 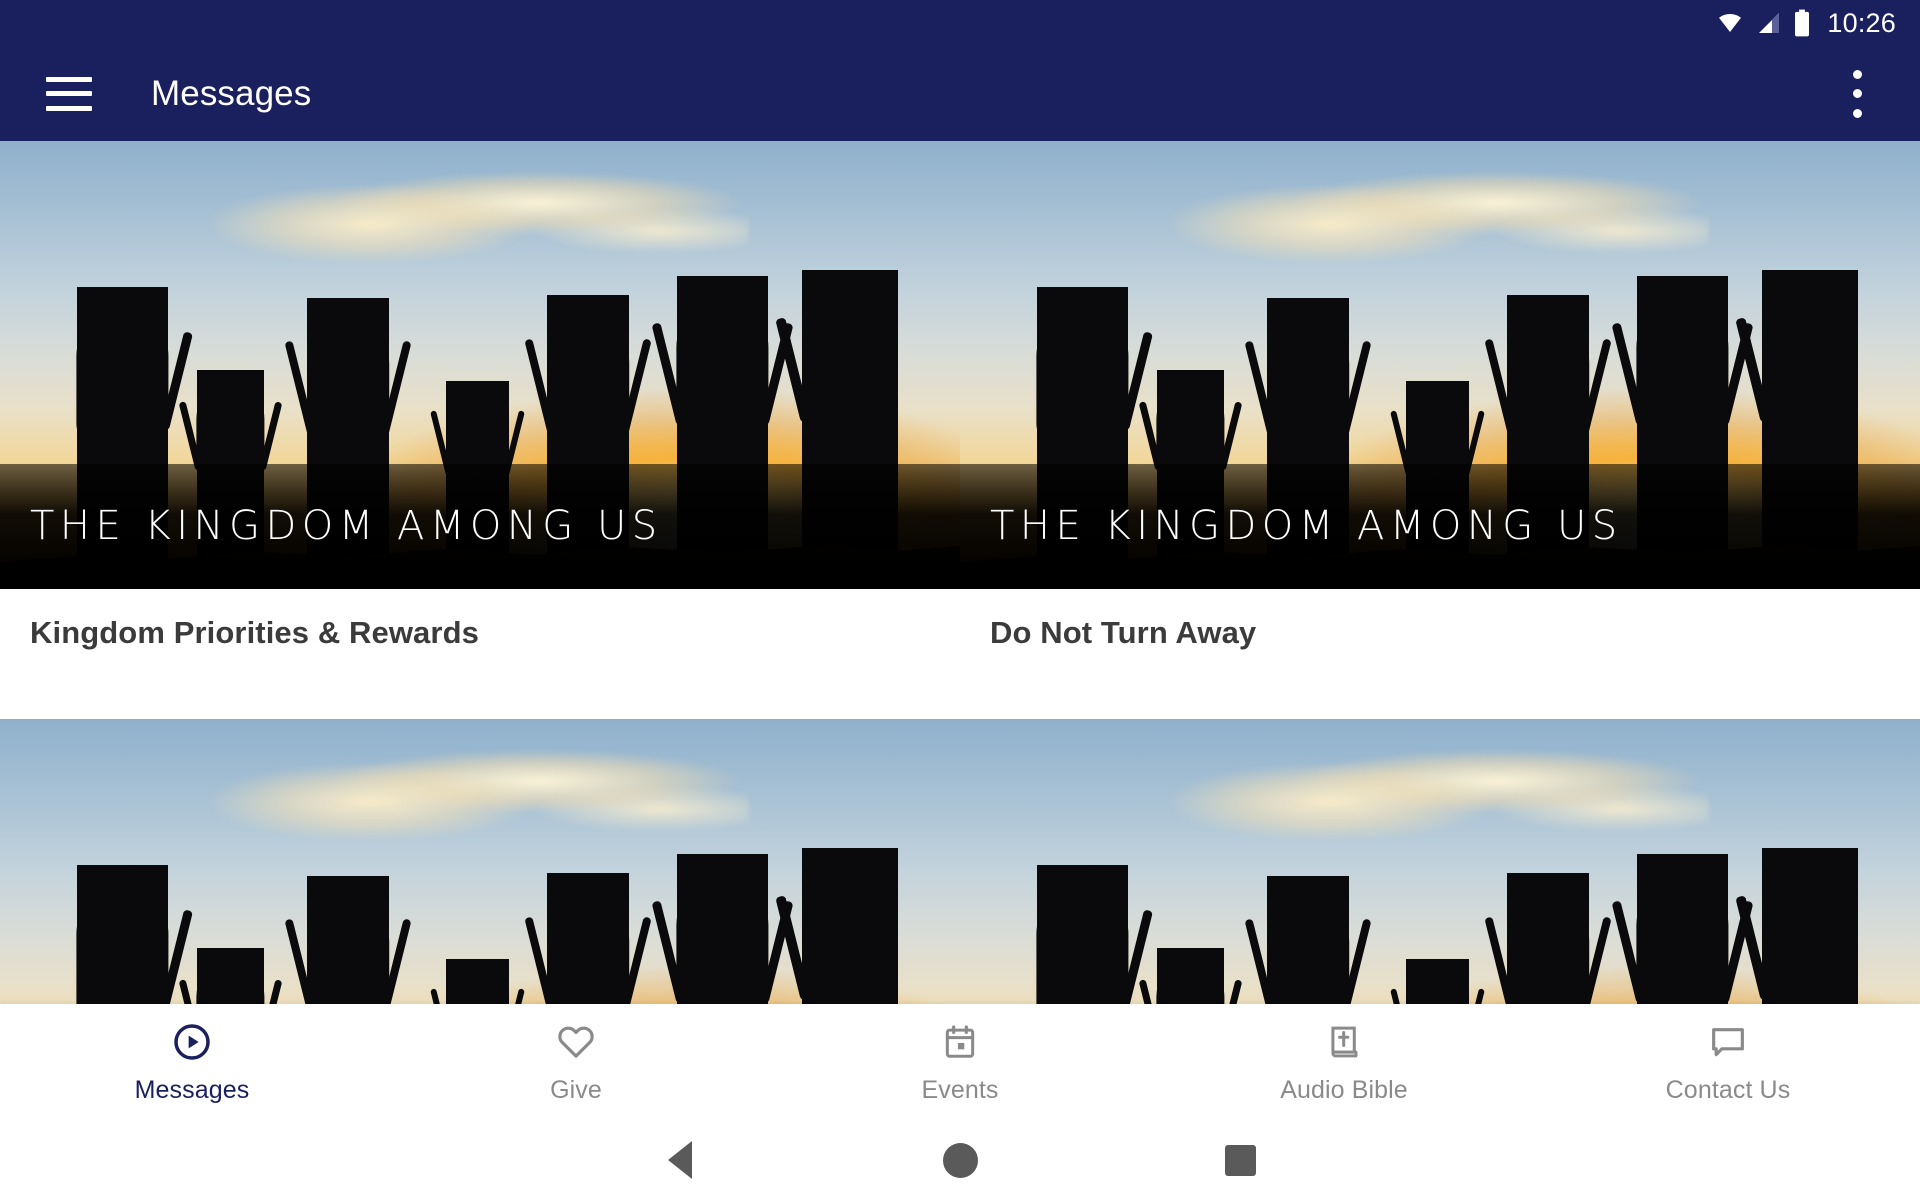 What do you see at coordinates (1802, 23) in the screenshot?
I see `battery-icon` at bounding box center [1802, 23].